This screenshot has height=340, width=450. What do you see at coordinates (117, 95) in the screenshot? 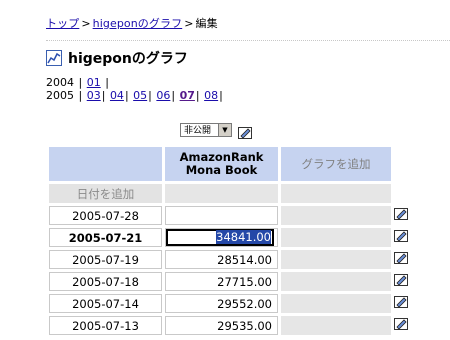
I see `month-link-2005-04: 04` at bounding box center [117, 95].